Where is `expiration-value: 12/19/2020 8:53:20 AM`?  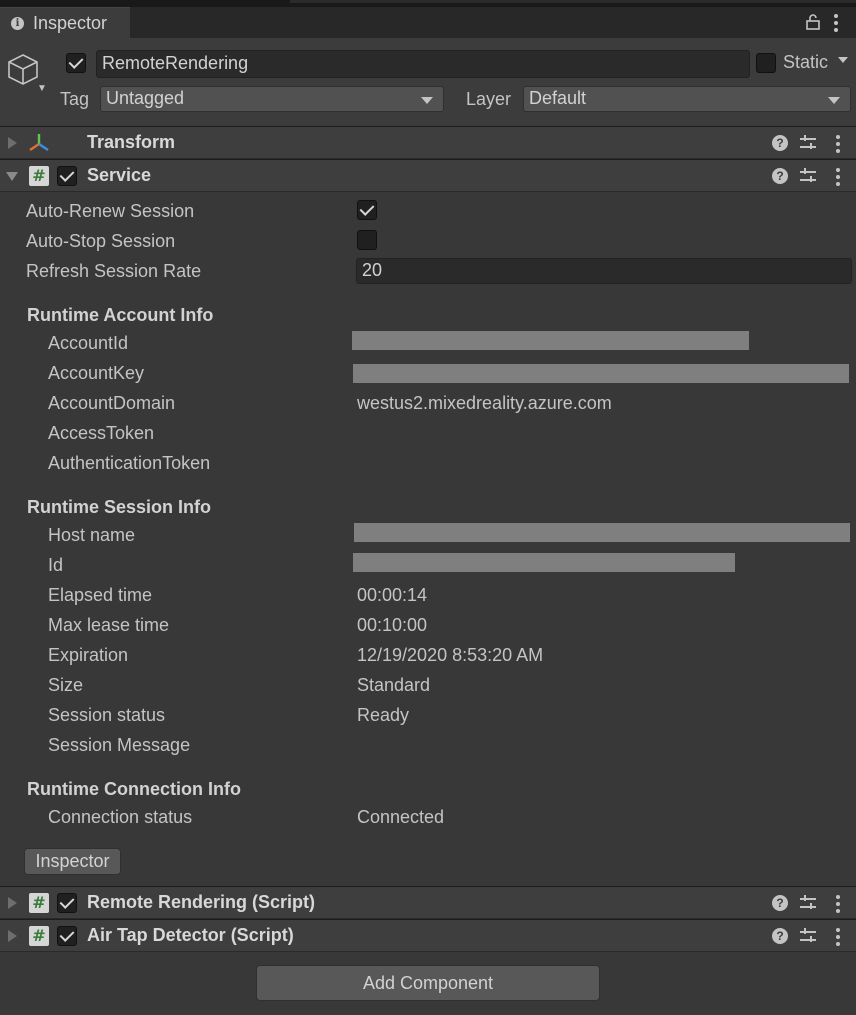 expiration-value: 12/19/2020 8:53:20 AM is located at coordinates (450, 655).